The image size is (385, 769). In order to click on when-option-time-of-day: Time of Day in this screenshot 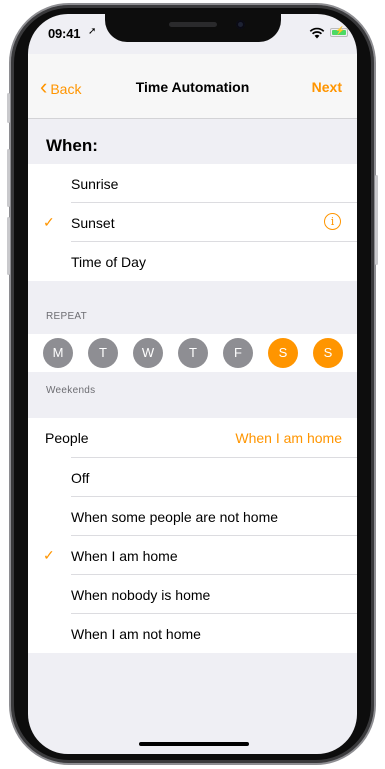, I will do `click(192, 261)`.